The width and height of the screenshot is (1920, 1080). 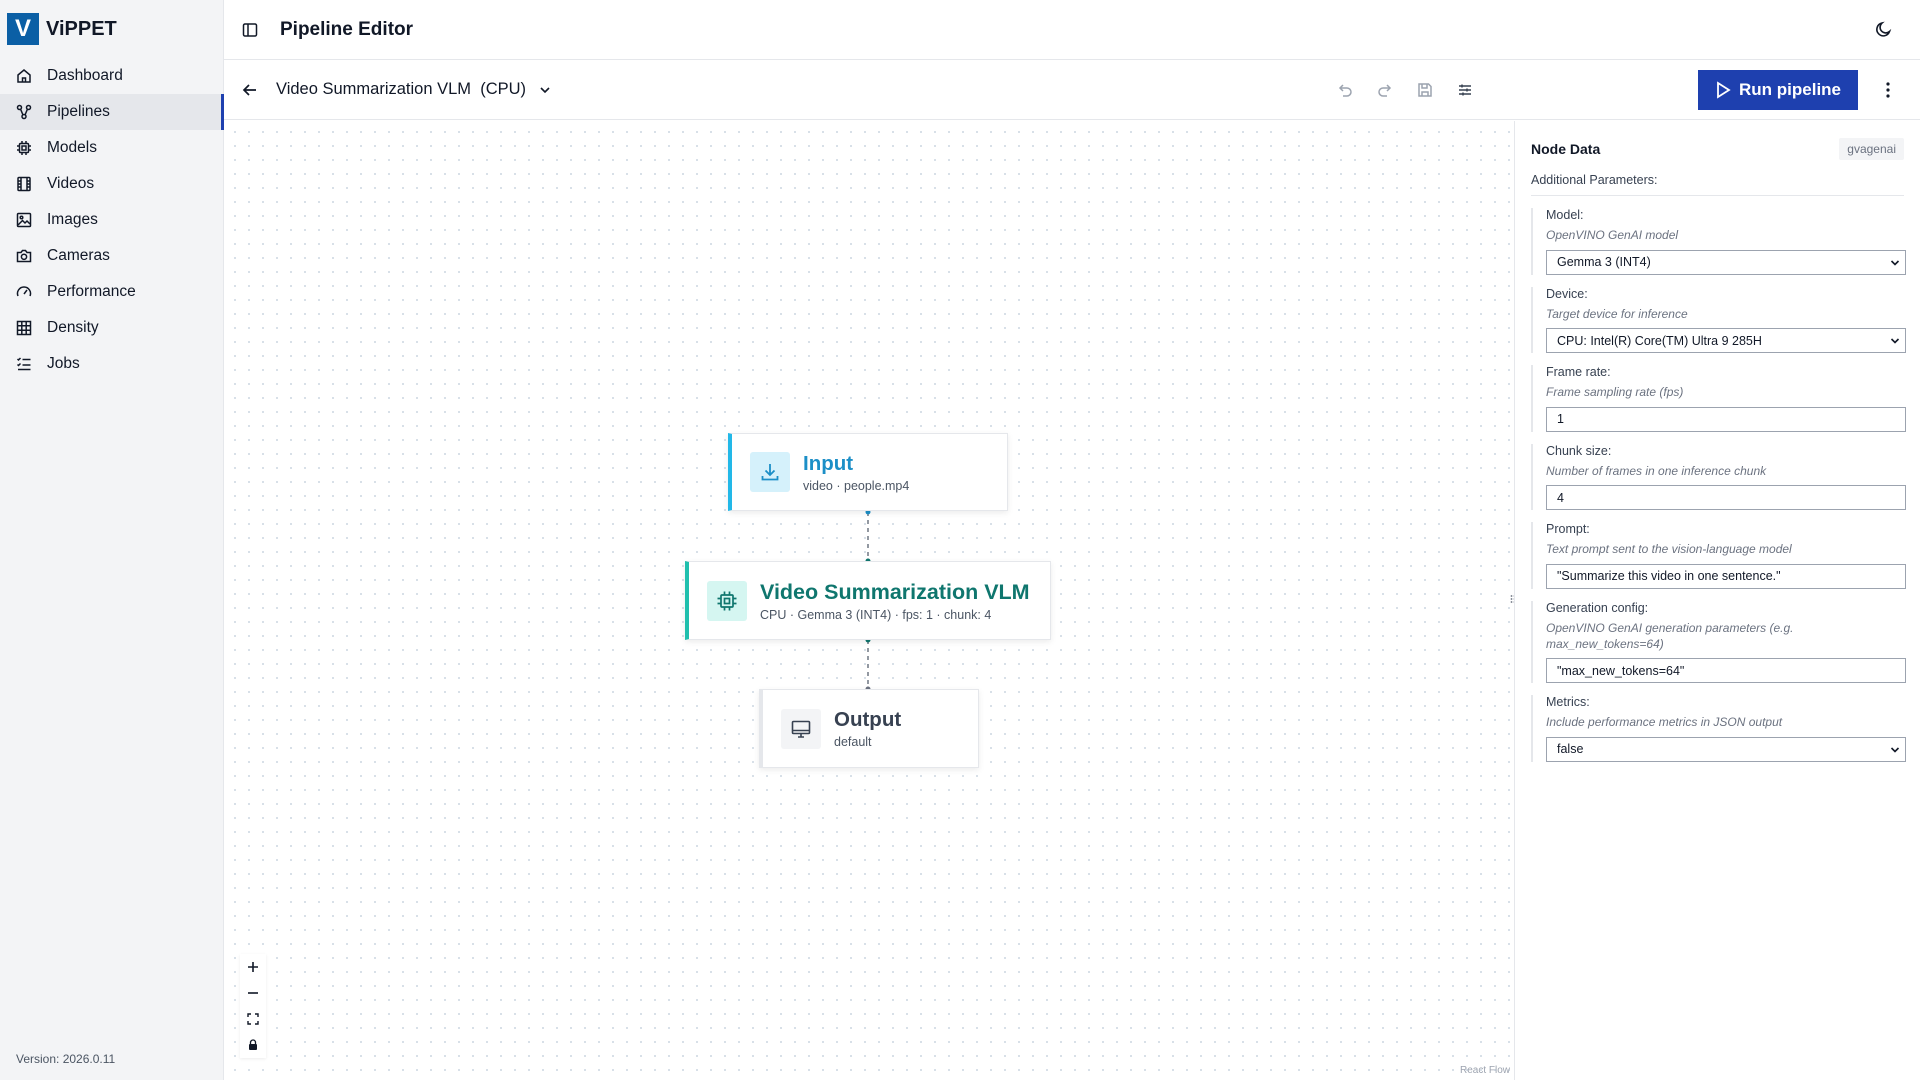 I want to click on param-label: Model:, so click(x=1565, y=215).